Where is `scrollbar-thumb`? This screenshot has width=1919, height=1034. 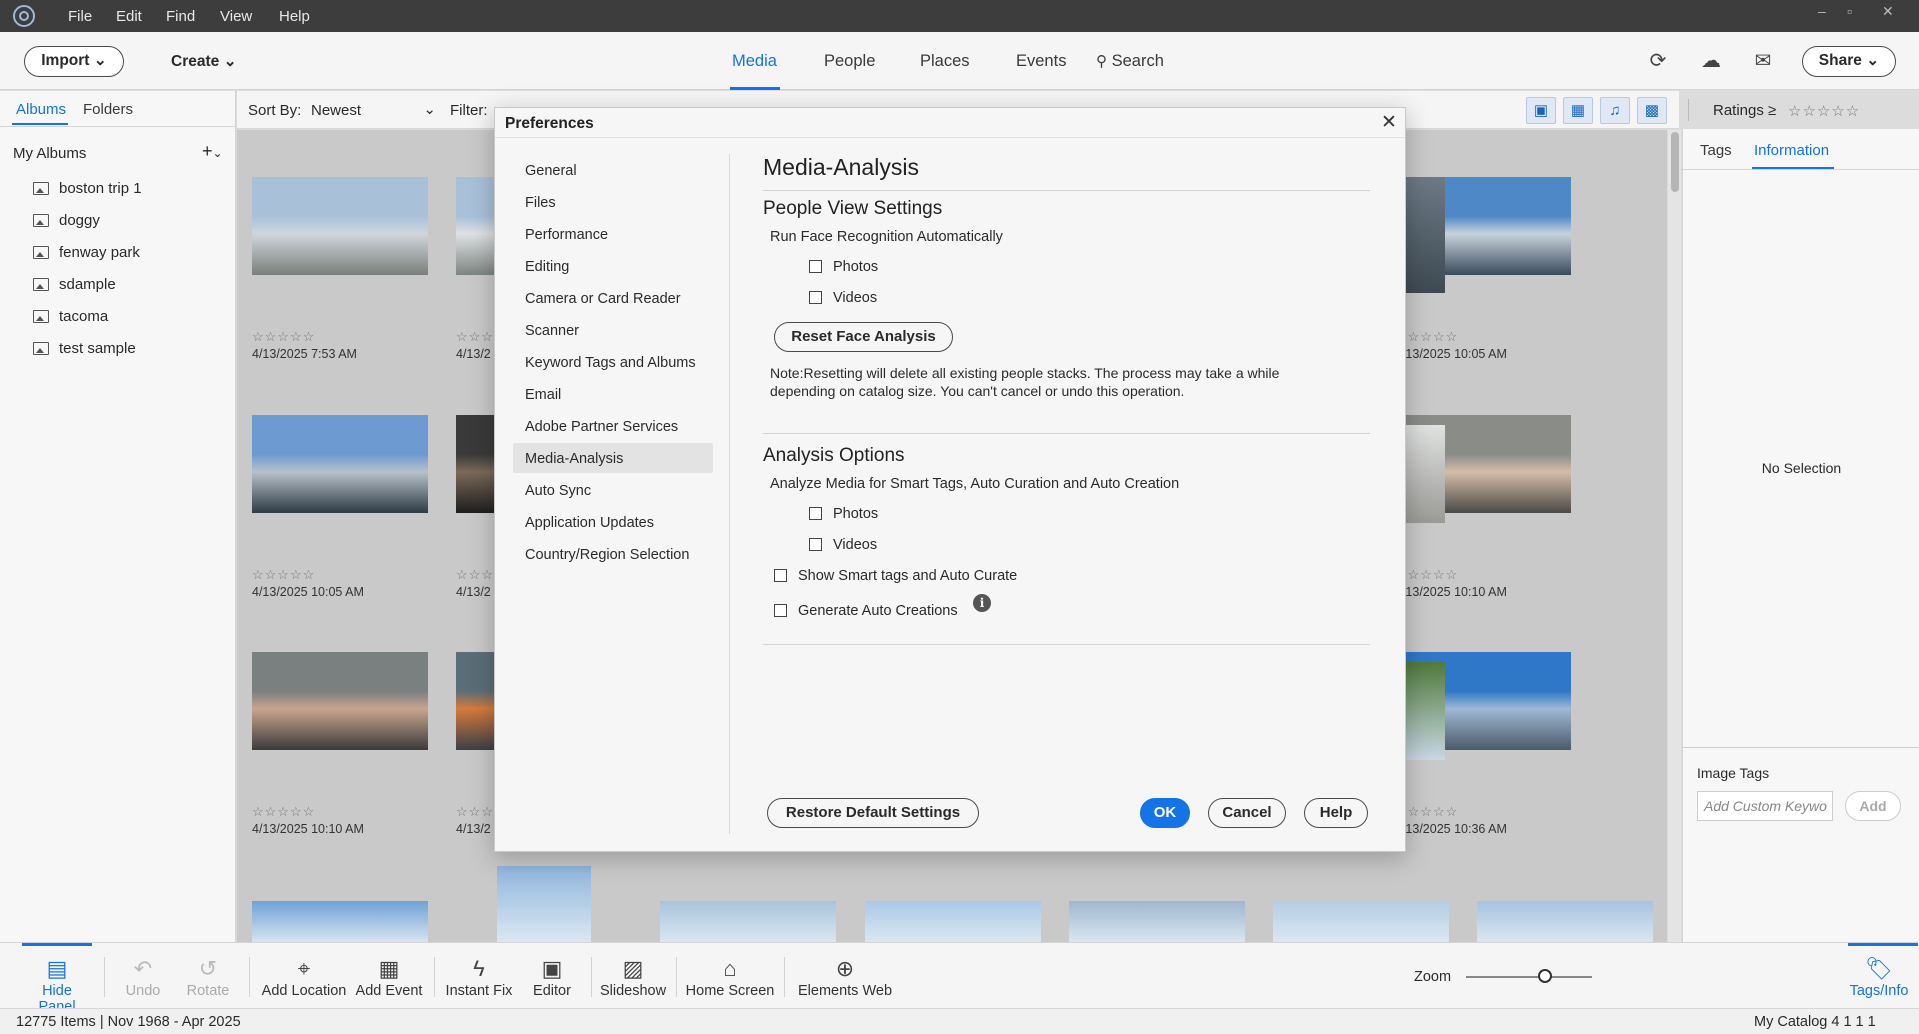
scrollbar-thumb is located at coordinates (1675, 162).